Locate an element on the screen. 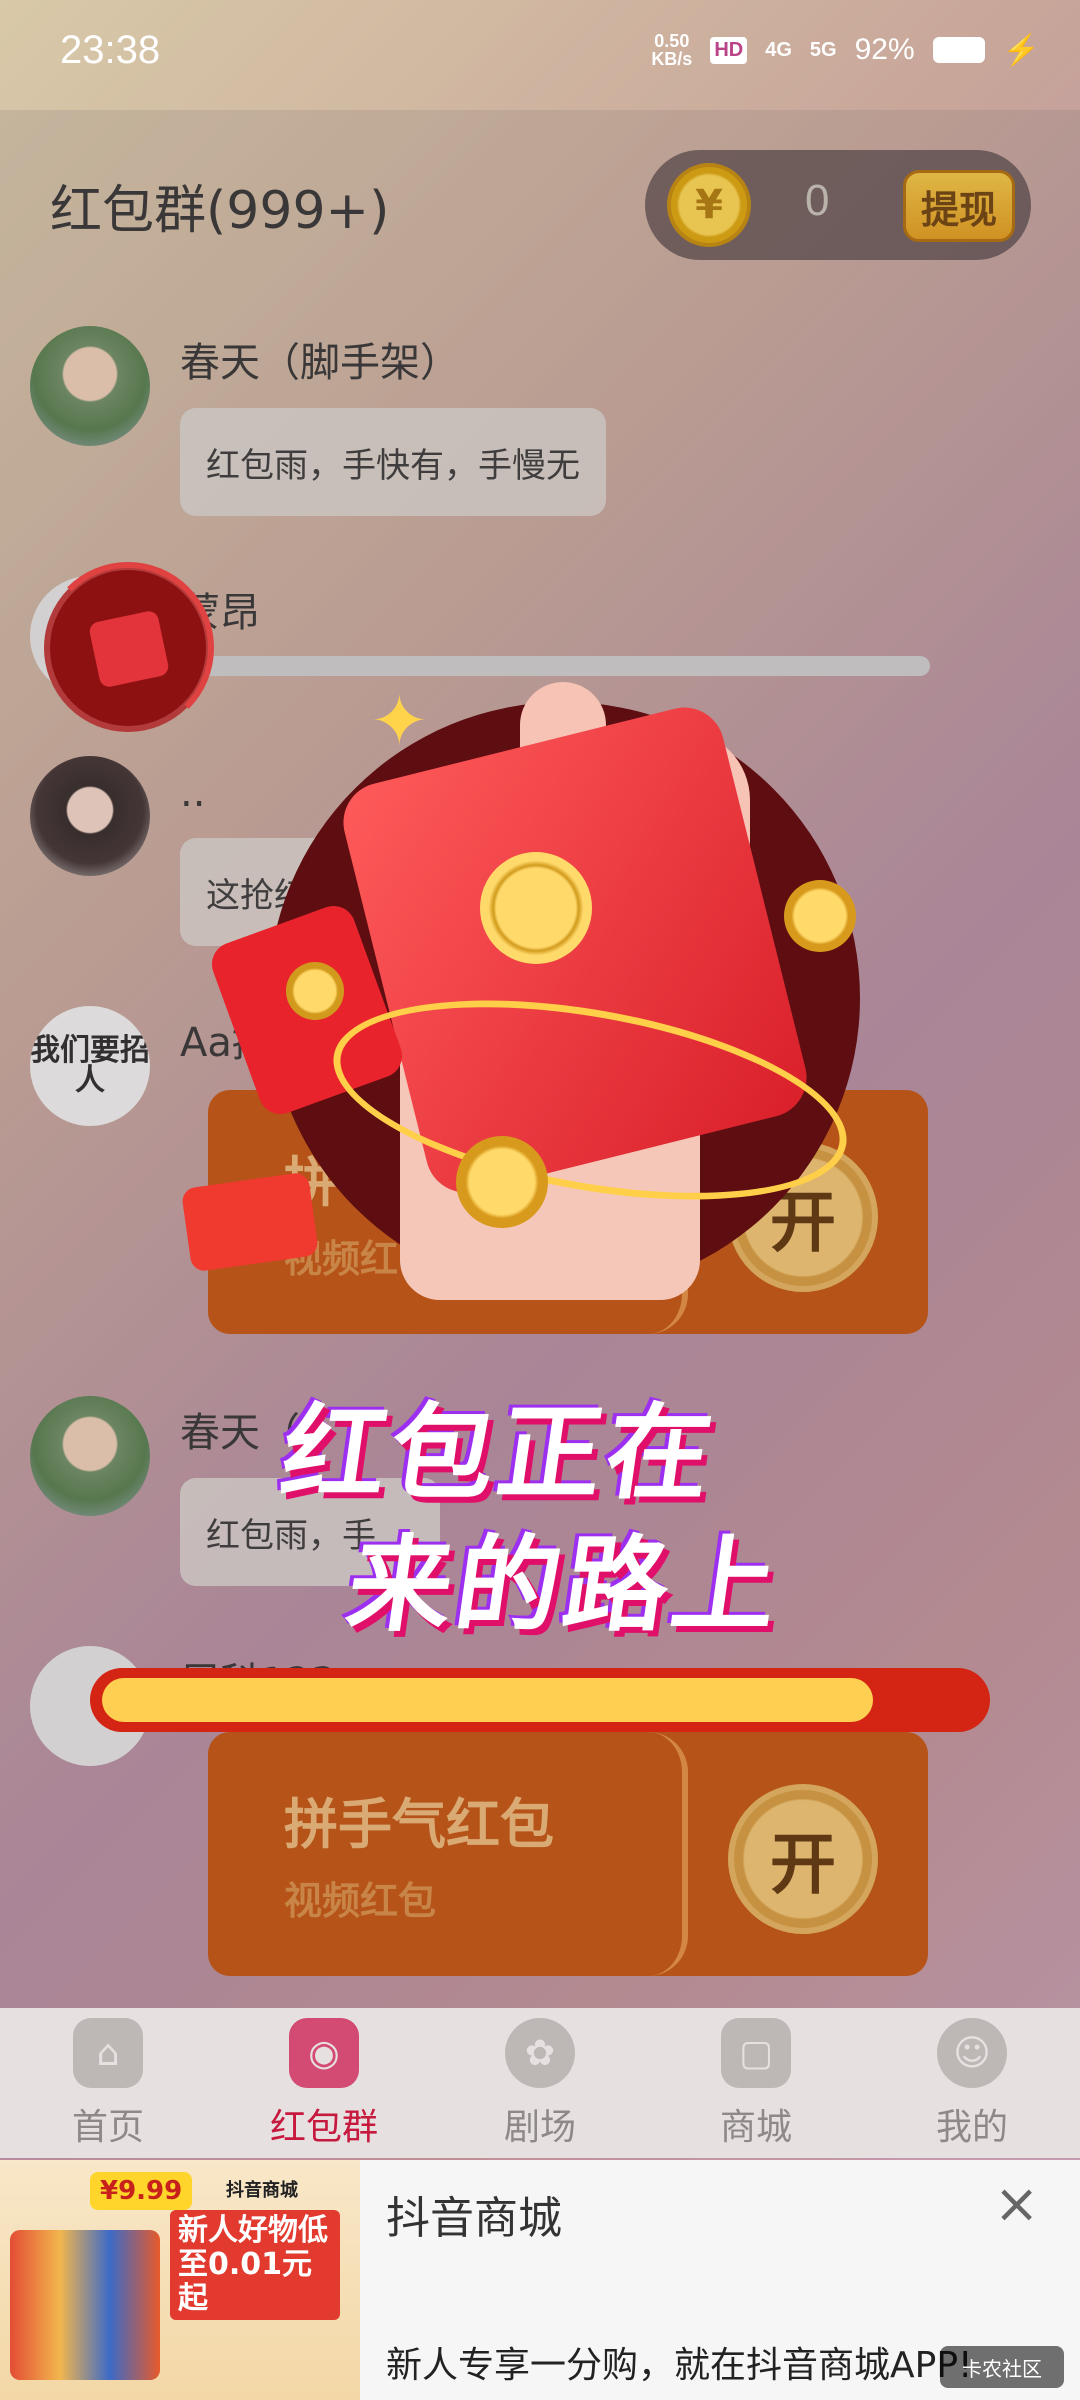  status-time: 23:38 is located at coordinates (110, 50).